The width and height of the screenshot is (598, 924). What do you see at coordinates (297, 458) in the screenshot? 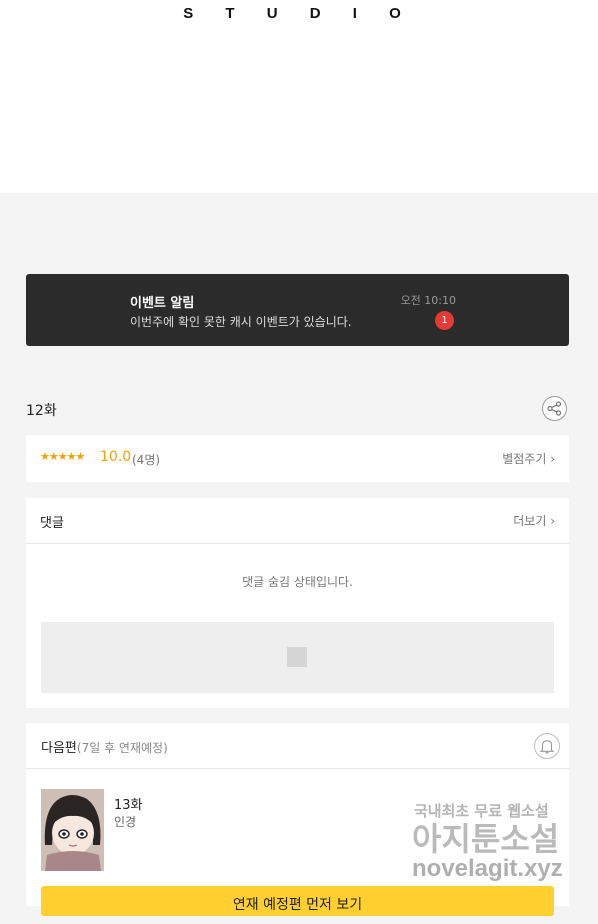
I see `rating-card: ★★★★★ 10.0 (4명) 별점주기 ›` at bounding box center [297, 458].